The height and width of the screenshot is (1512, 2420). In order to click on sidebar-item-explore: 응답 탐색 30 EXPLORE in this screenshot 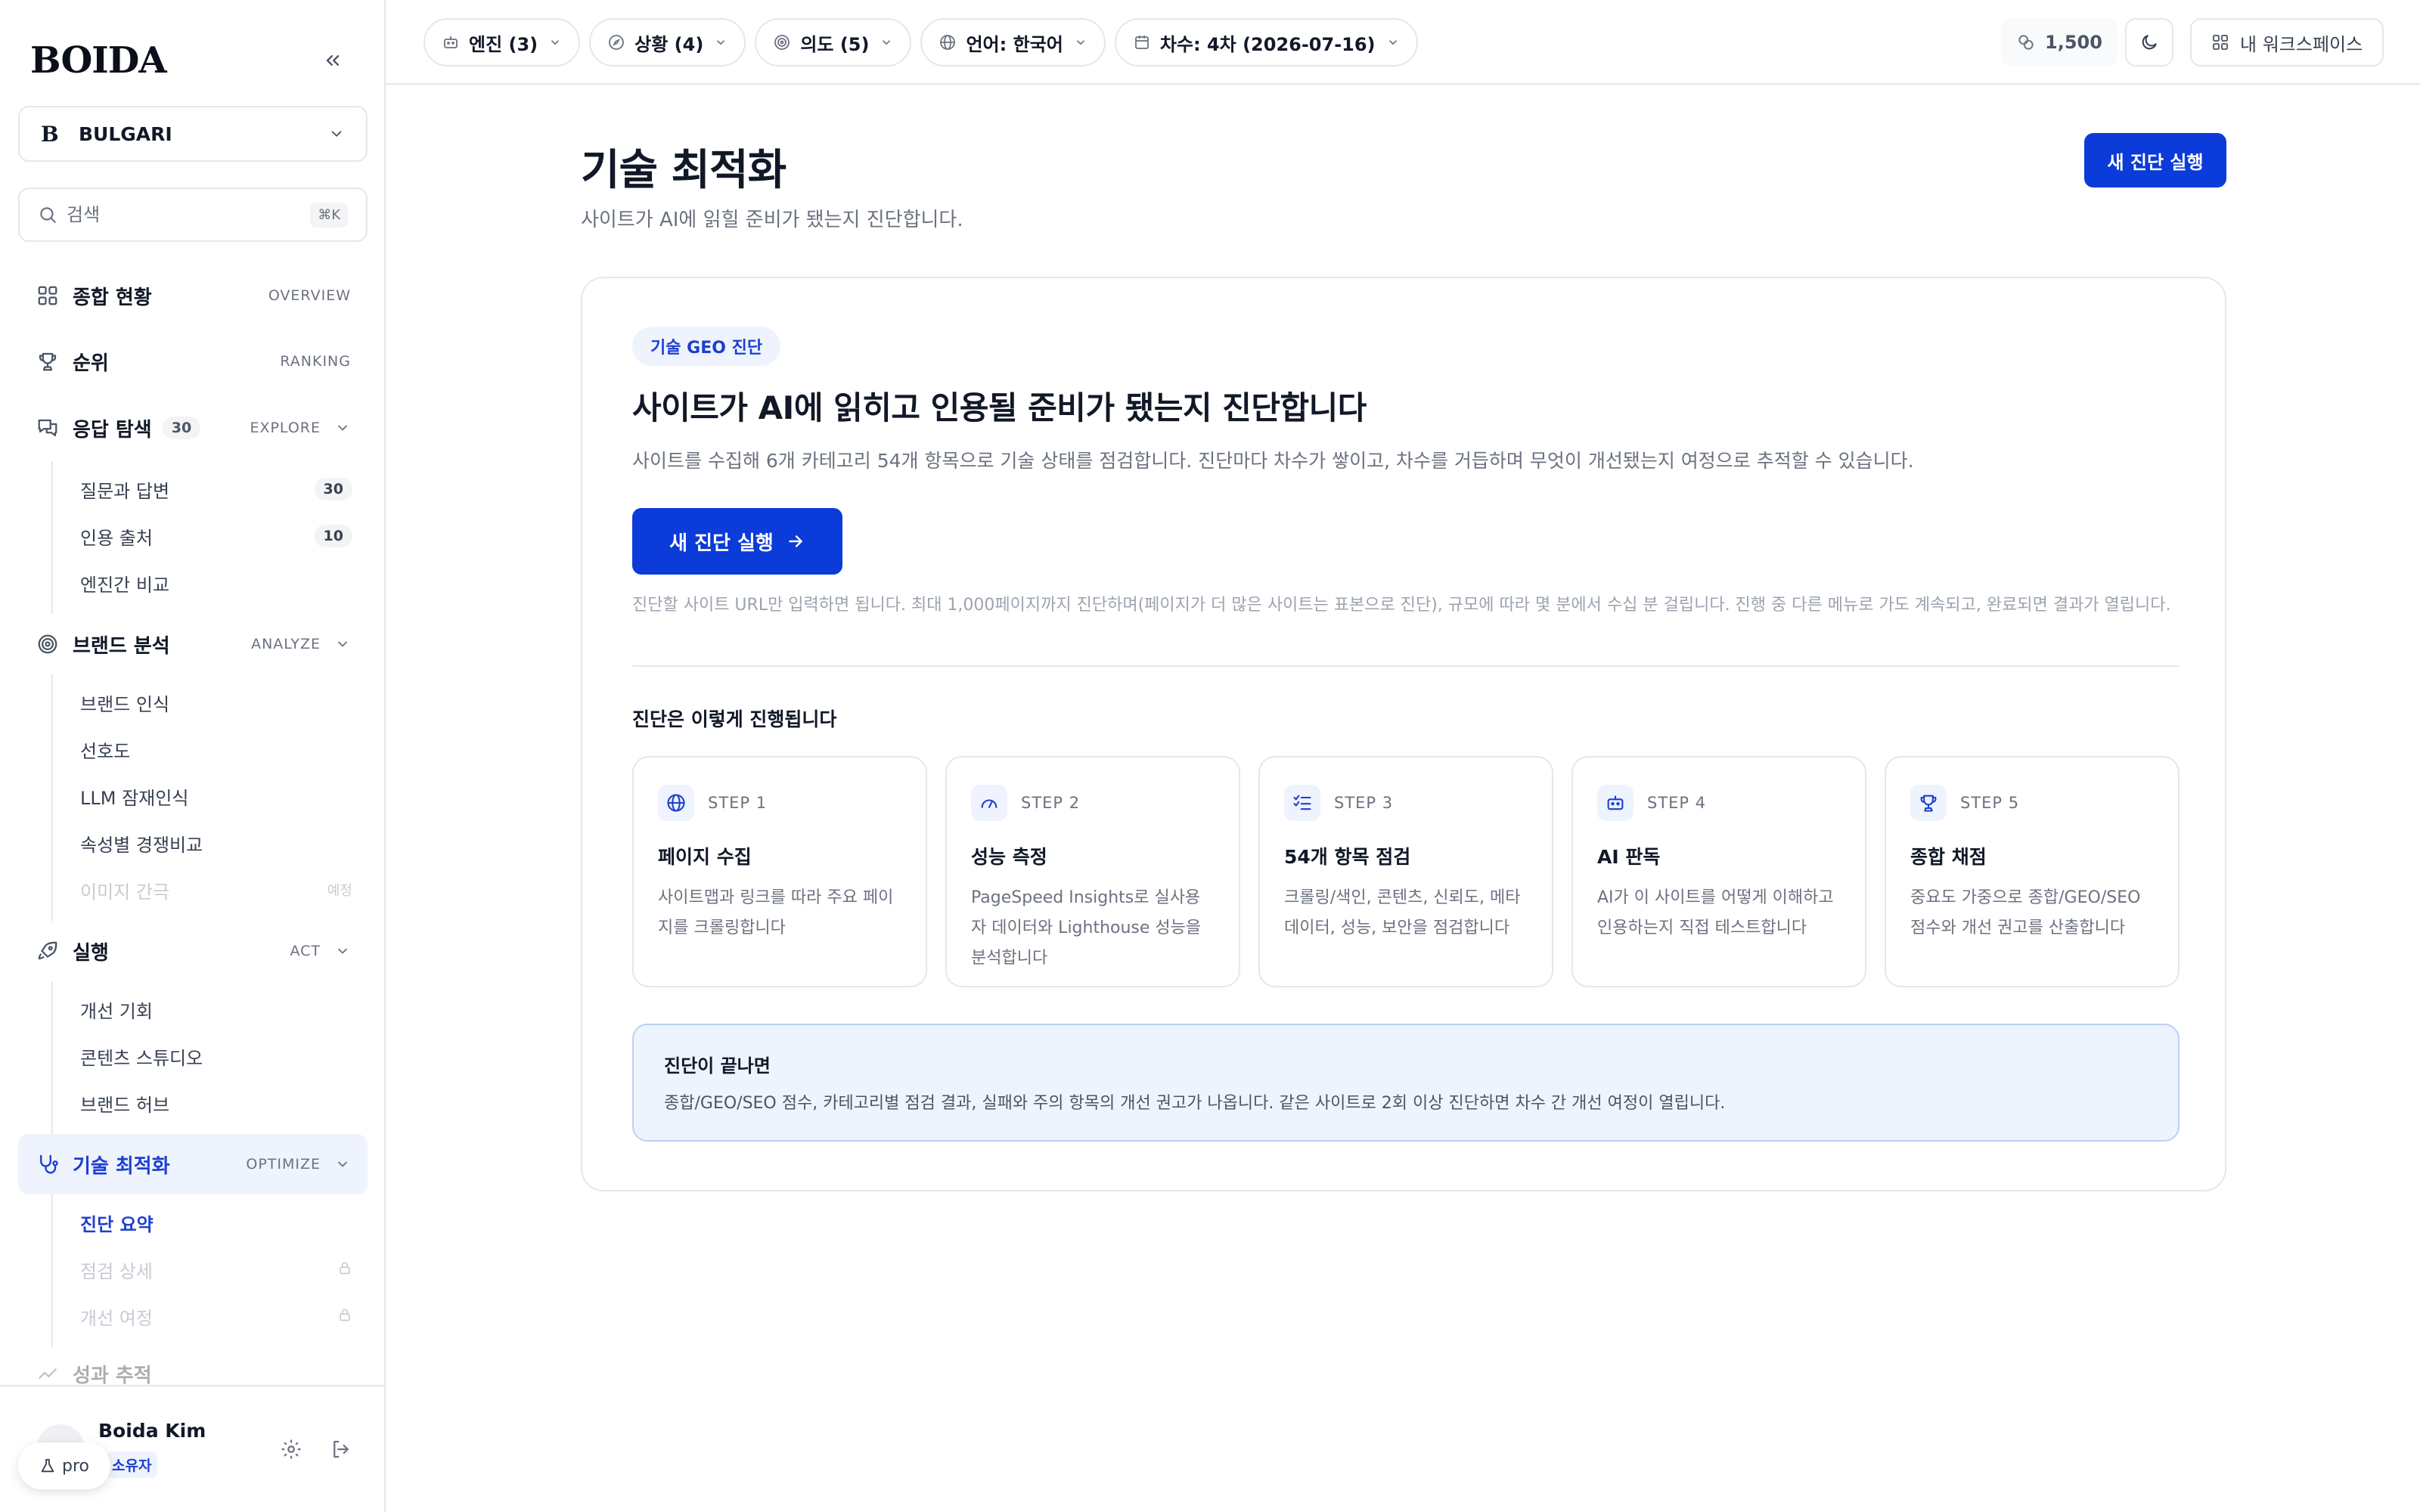, I will do `click(193, 428)`.